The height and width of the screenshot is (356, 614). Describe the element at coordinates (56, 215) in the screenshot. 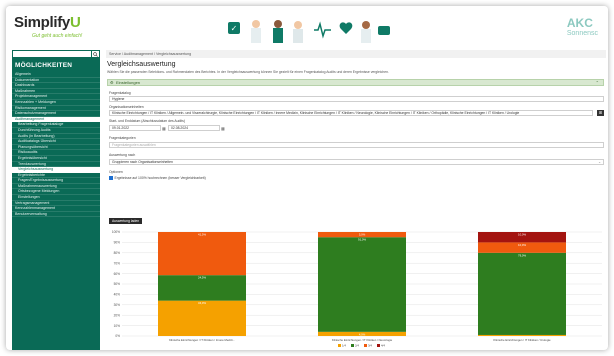

I see `sidebar-item: Benutzerverwaltung` at that location.